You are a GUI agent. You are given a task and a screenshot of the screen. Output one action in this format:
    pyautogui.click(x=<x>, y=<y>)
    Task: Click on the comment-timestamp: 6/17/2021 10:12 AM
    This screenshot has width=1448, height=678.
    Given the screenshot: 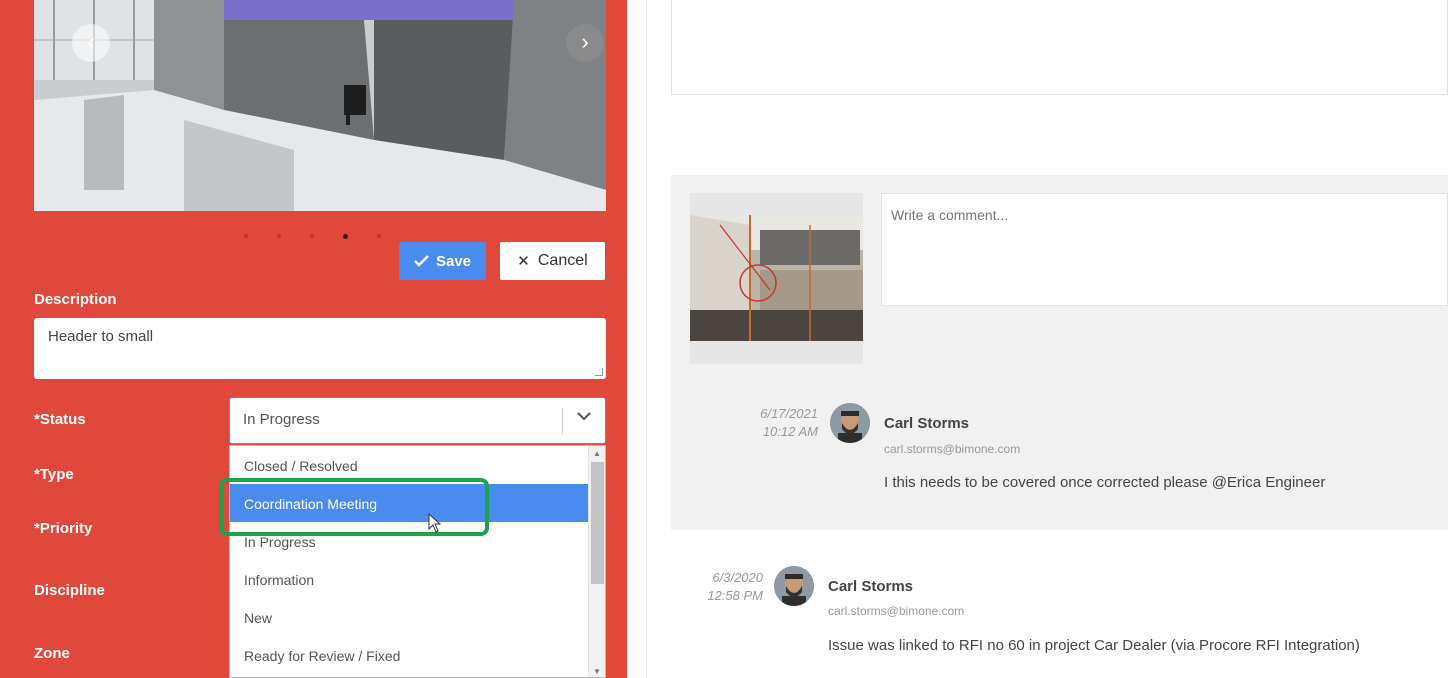 What is the action you would take?
    pyautogui.click(x=769, y=423)
    